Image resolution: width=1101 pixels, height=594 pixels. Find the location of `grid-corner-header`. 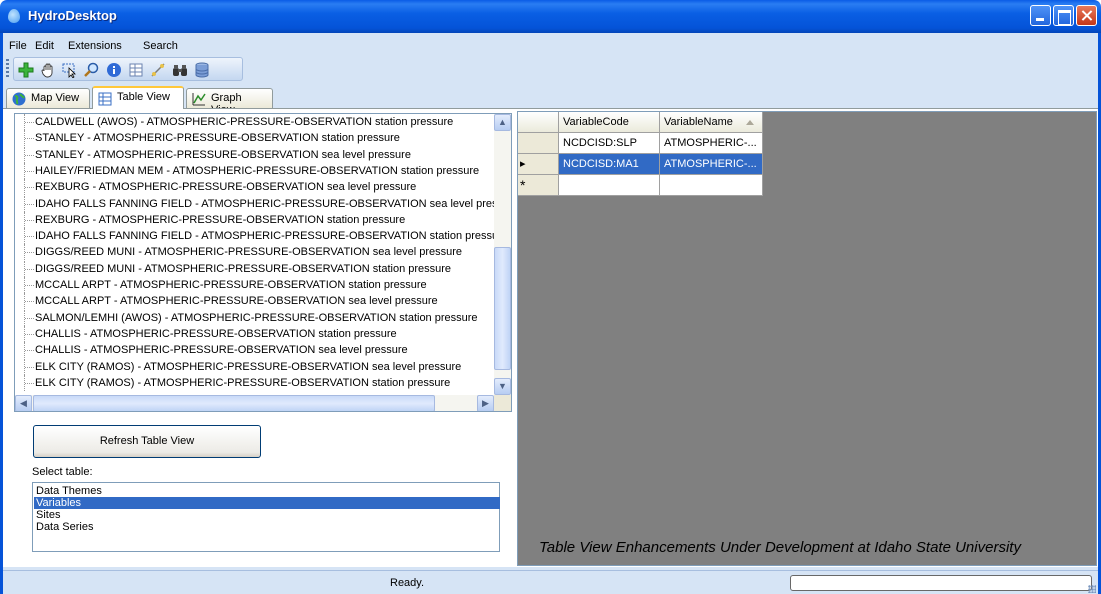

grid-corner-header is located at coordinates (538, 122).